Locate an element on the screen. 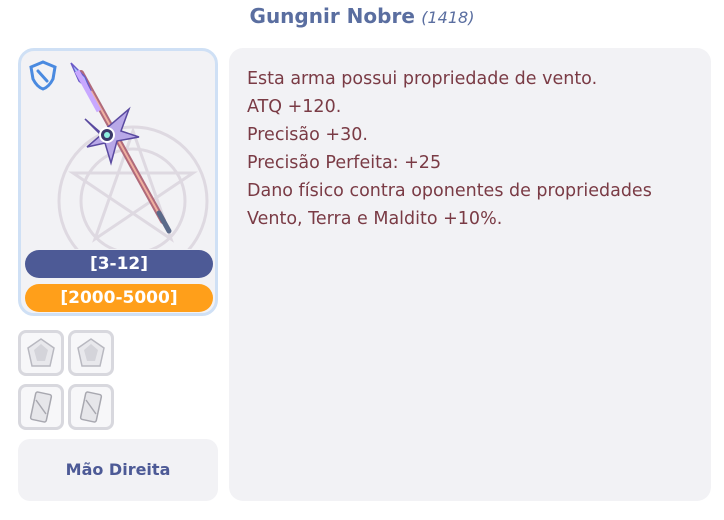  description-line: Precisão Perfeita: +25 is located at coordinates (344, 163).